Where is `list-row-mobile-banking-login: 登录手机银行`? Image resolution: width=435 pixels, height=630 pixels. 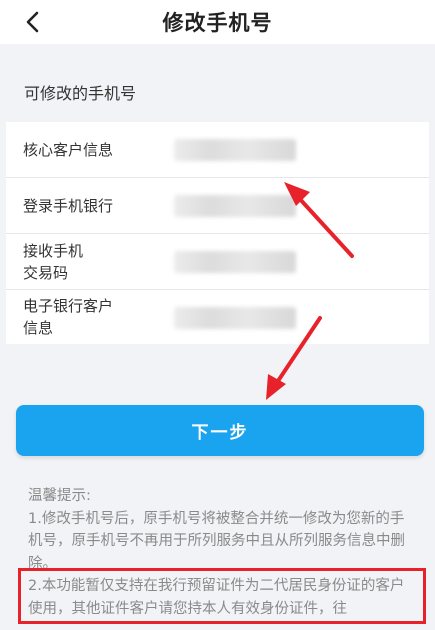 list-row-mobile-banking-login: 登录手机银行 is located at coordinates (217, 206).